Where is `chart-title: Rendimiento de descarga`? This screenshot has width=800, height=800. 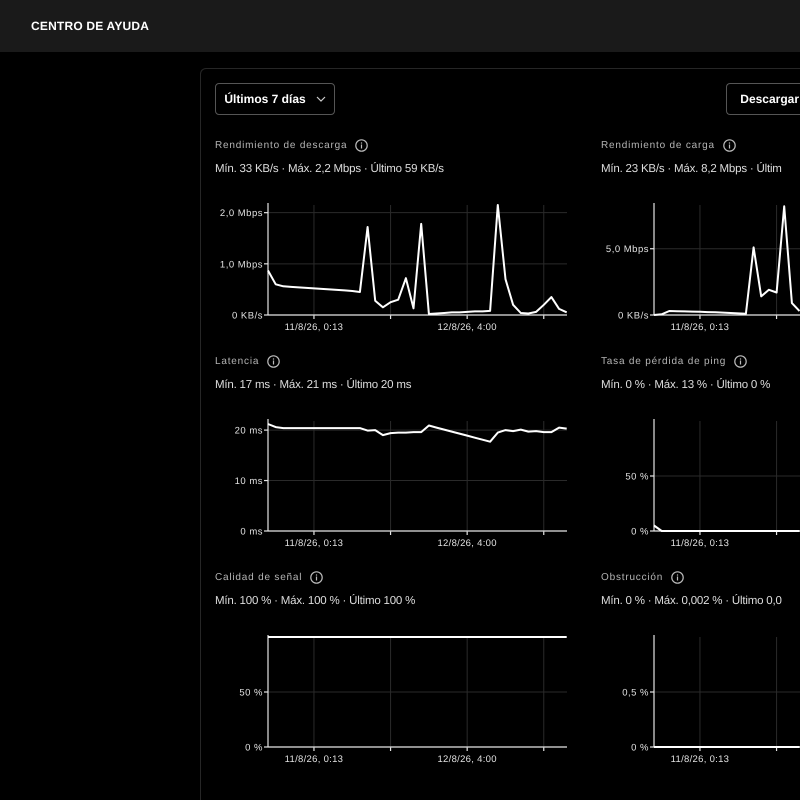 chart-title: Rendimiento de descarga is located at coordinates (281, 145).